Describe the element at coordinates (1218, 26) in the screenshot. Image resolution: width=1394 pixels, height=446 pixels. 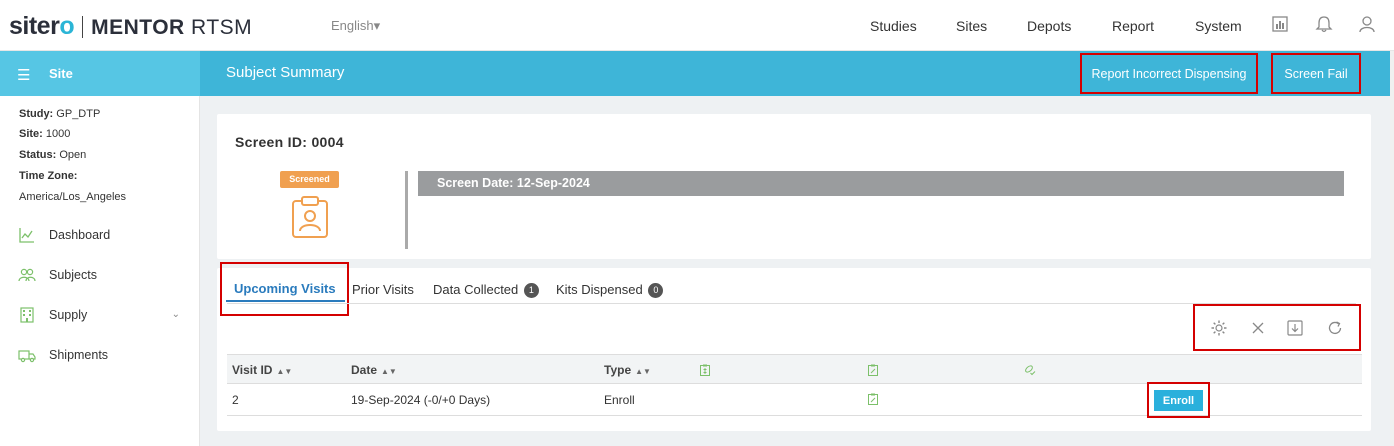
I see `nav-system: System` at that location.